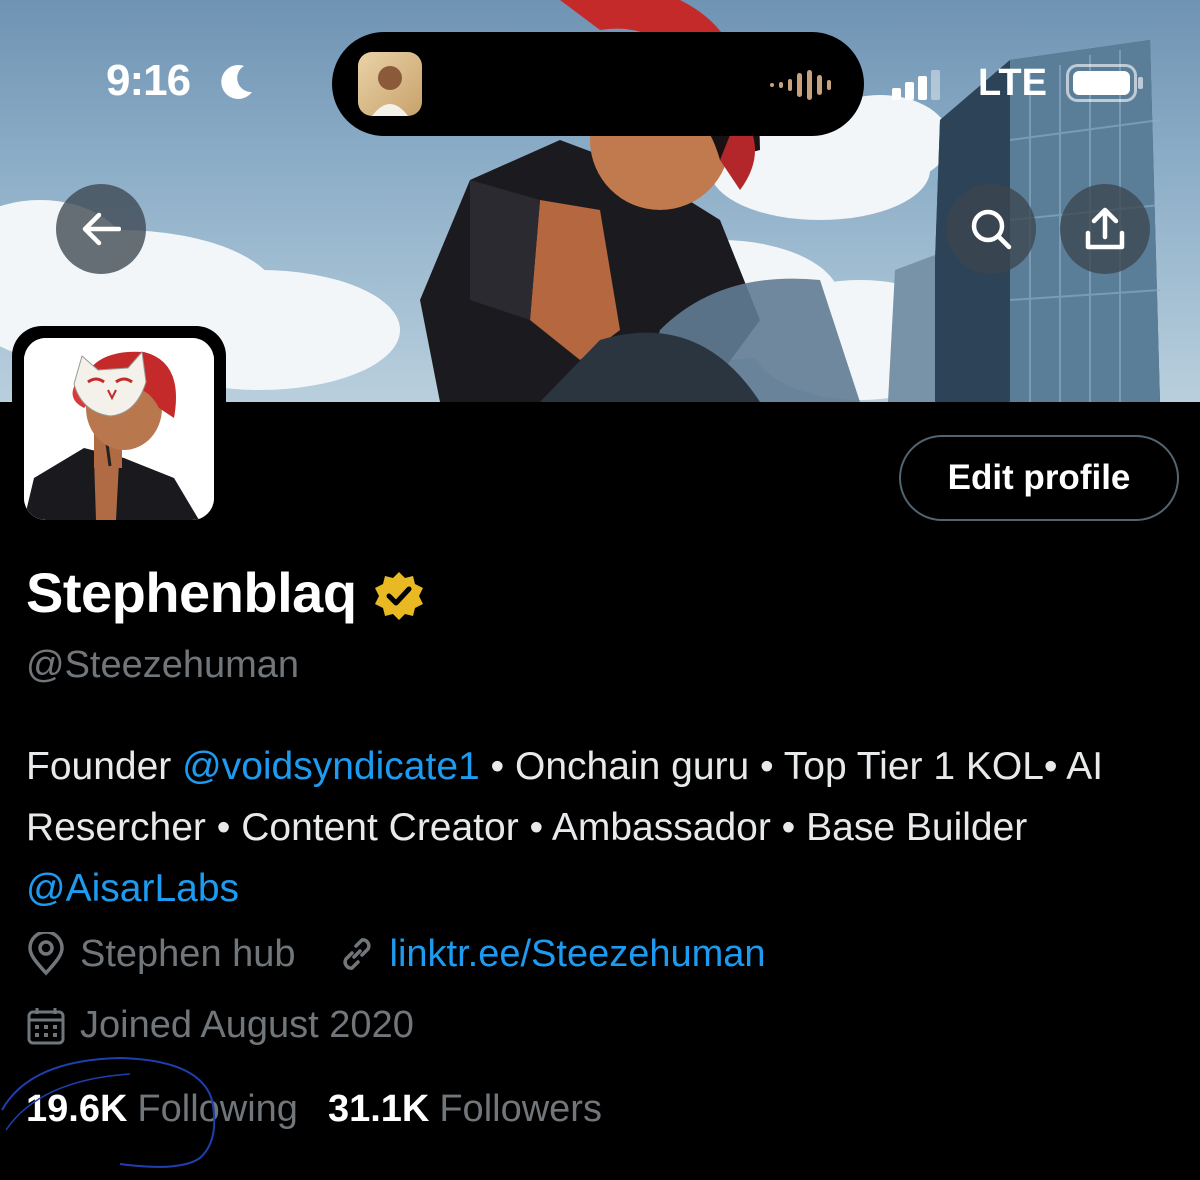 Image resolution: width=1200 pixels, height=1180 pixels. What do you see at coordinates (191, 592) in the screenshot?
I see `display-name: Stephenblaq` at bounding box center [191, 592].